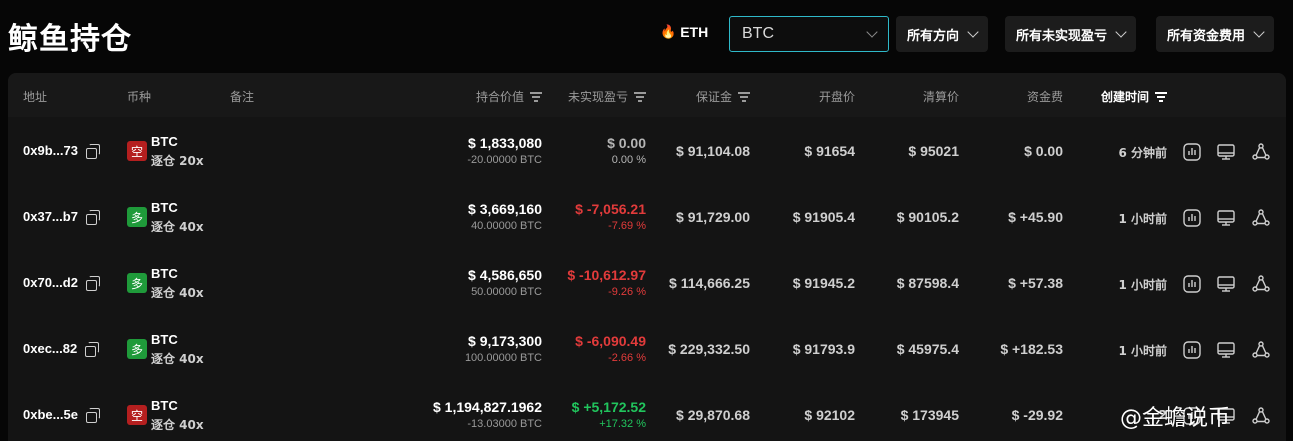 The width and height of the screenshot is (1293, 441). I want to click on header-coin: 币种, so click(139, 97).